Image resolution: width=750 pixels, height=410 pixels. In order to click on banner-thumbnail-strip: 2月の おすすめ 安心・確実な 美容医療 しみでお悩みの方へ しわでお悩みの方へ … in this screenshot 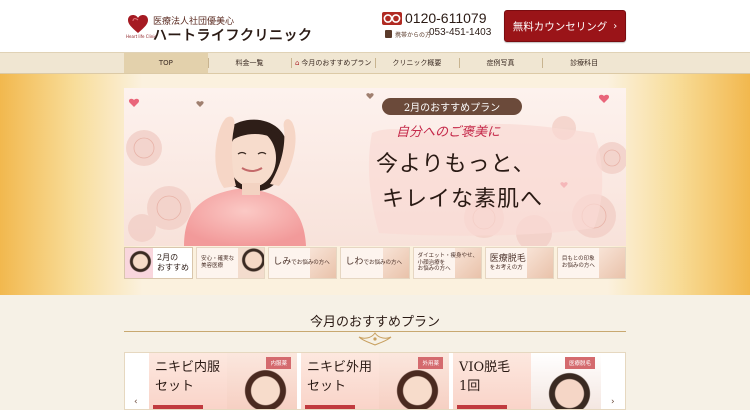, I will do `click(375, 263)`.